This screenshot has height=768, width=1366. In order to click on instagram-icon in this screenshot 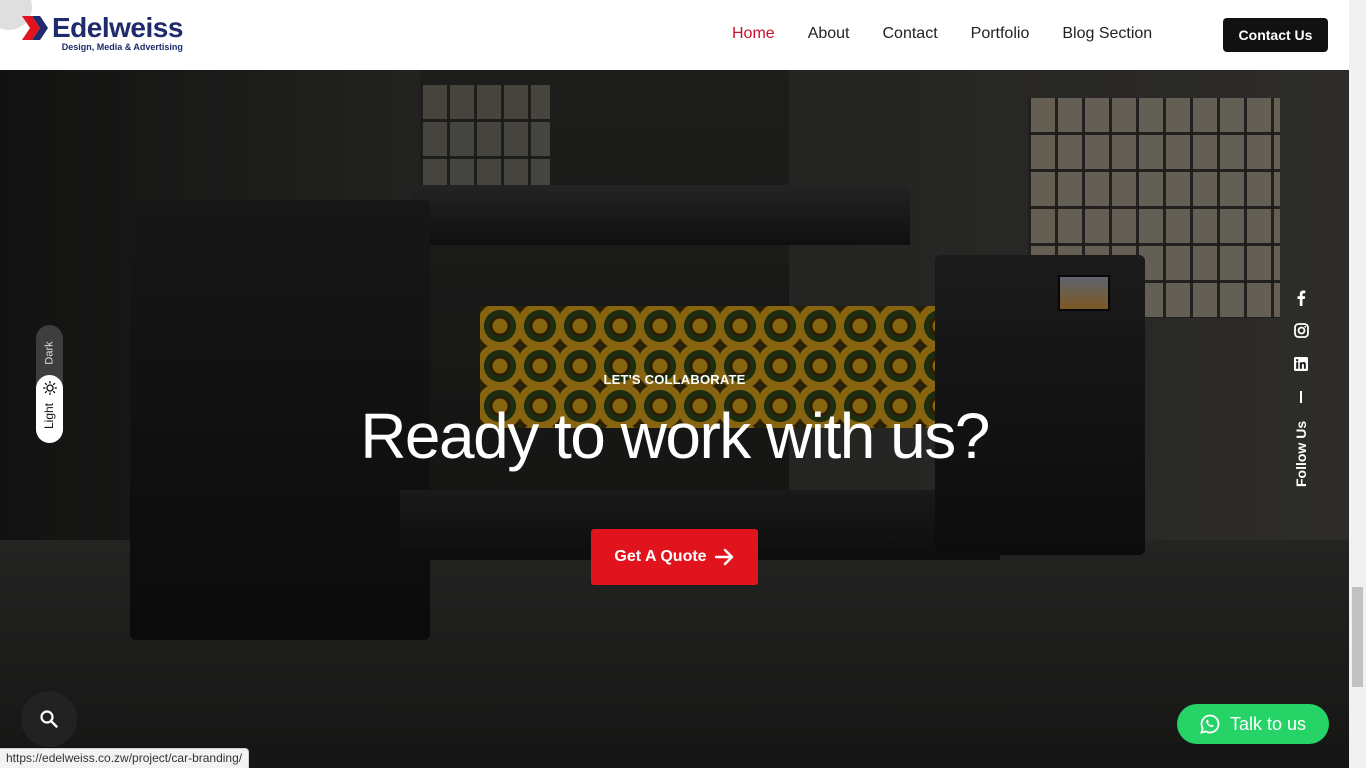, I will do `click(1301, 330)`.